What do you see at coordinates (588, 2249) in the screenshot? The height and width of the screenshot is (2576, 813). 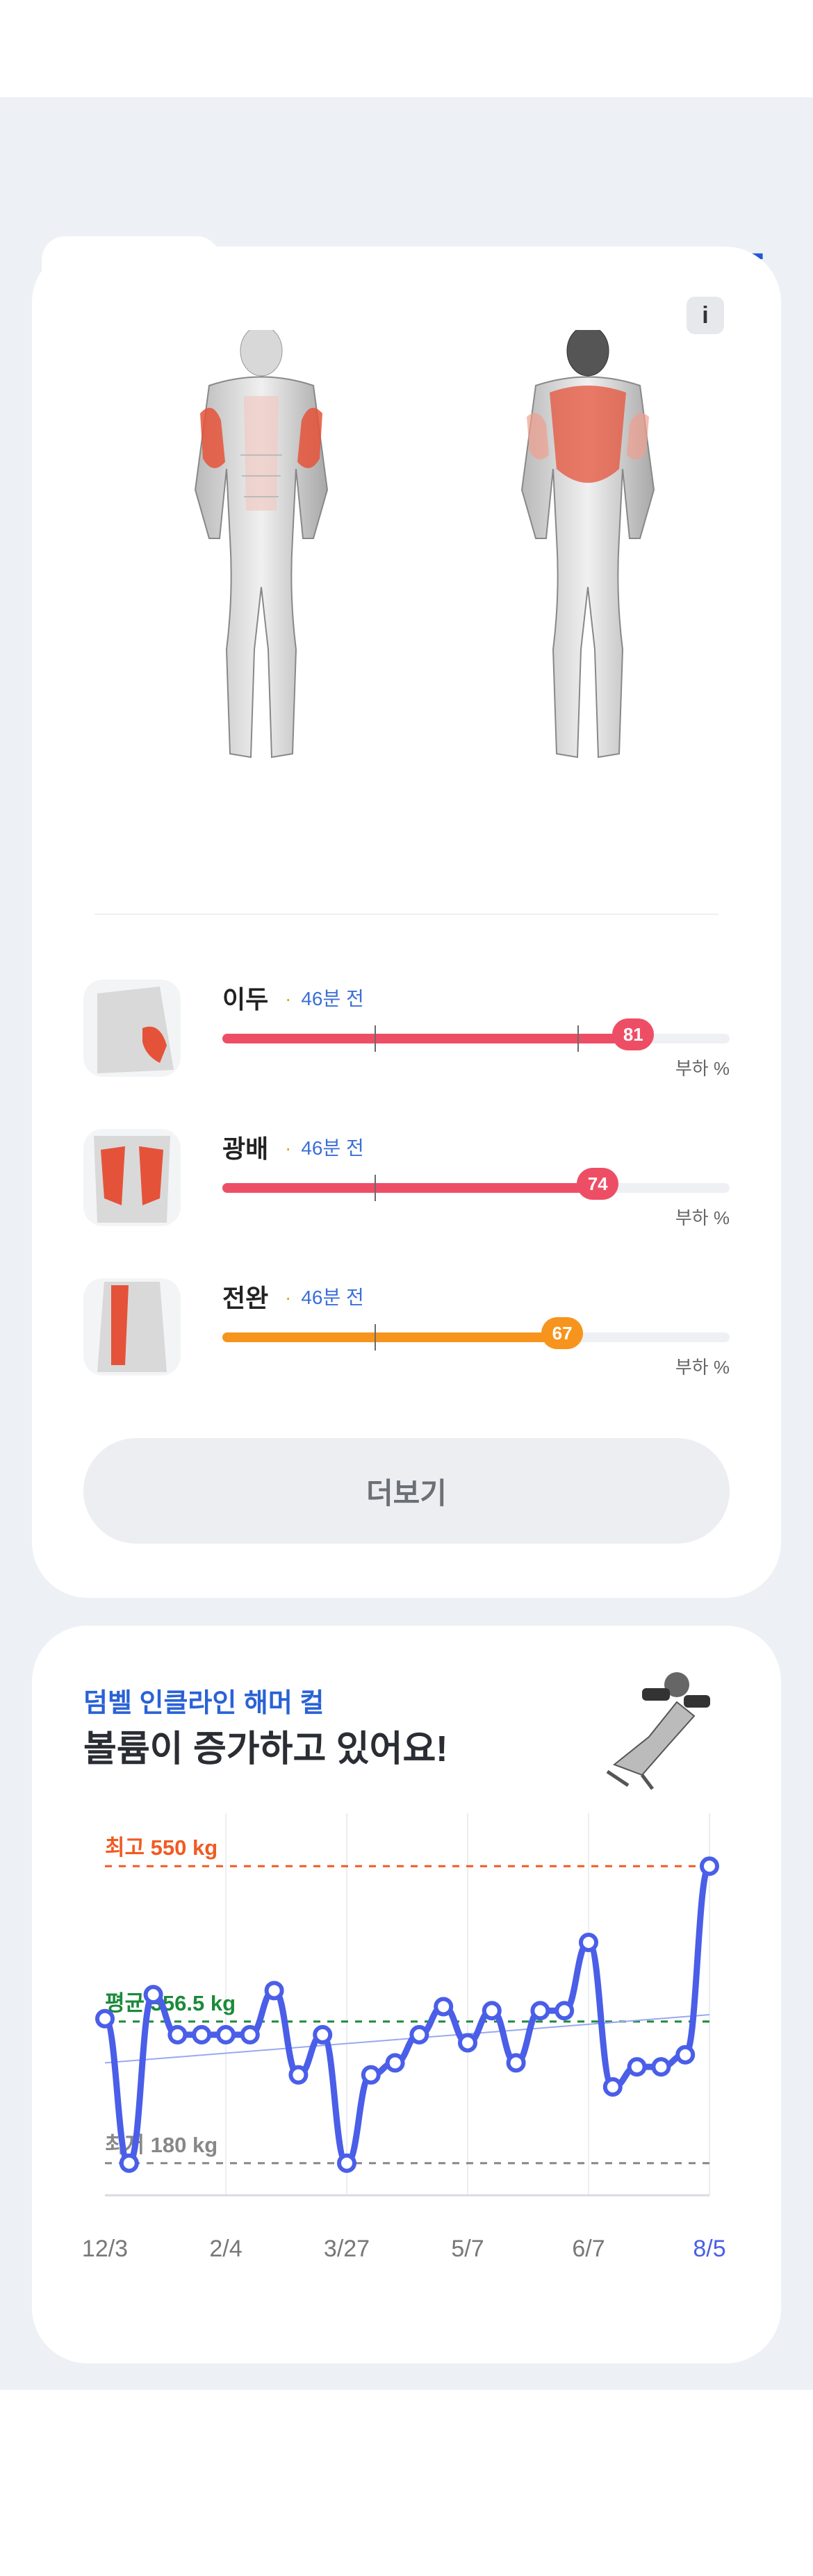 I see `x-tick-label: 6/7` at bounding box center [588, 2249].